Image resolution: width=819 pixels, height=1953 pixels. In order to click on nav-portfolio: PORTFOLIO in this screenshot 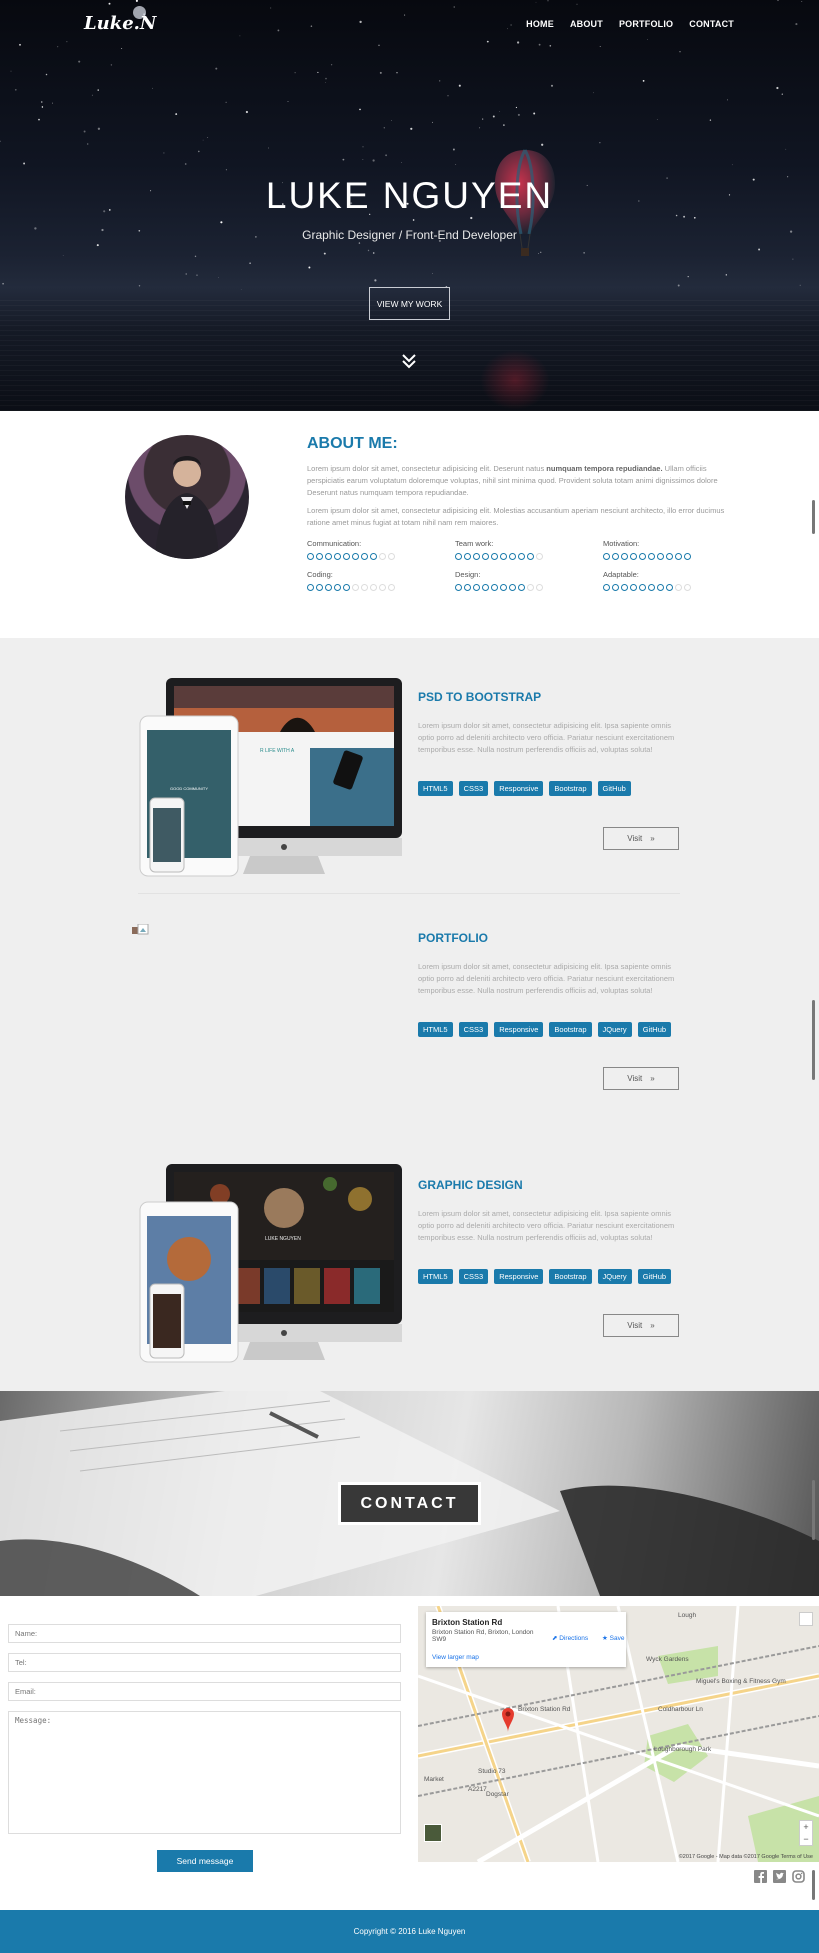, I will do `click(646, 24)`.